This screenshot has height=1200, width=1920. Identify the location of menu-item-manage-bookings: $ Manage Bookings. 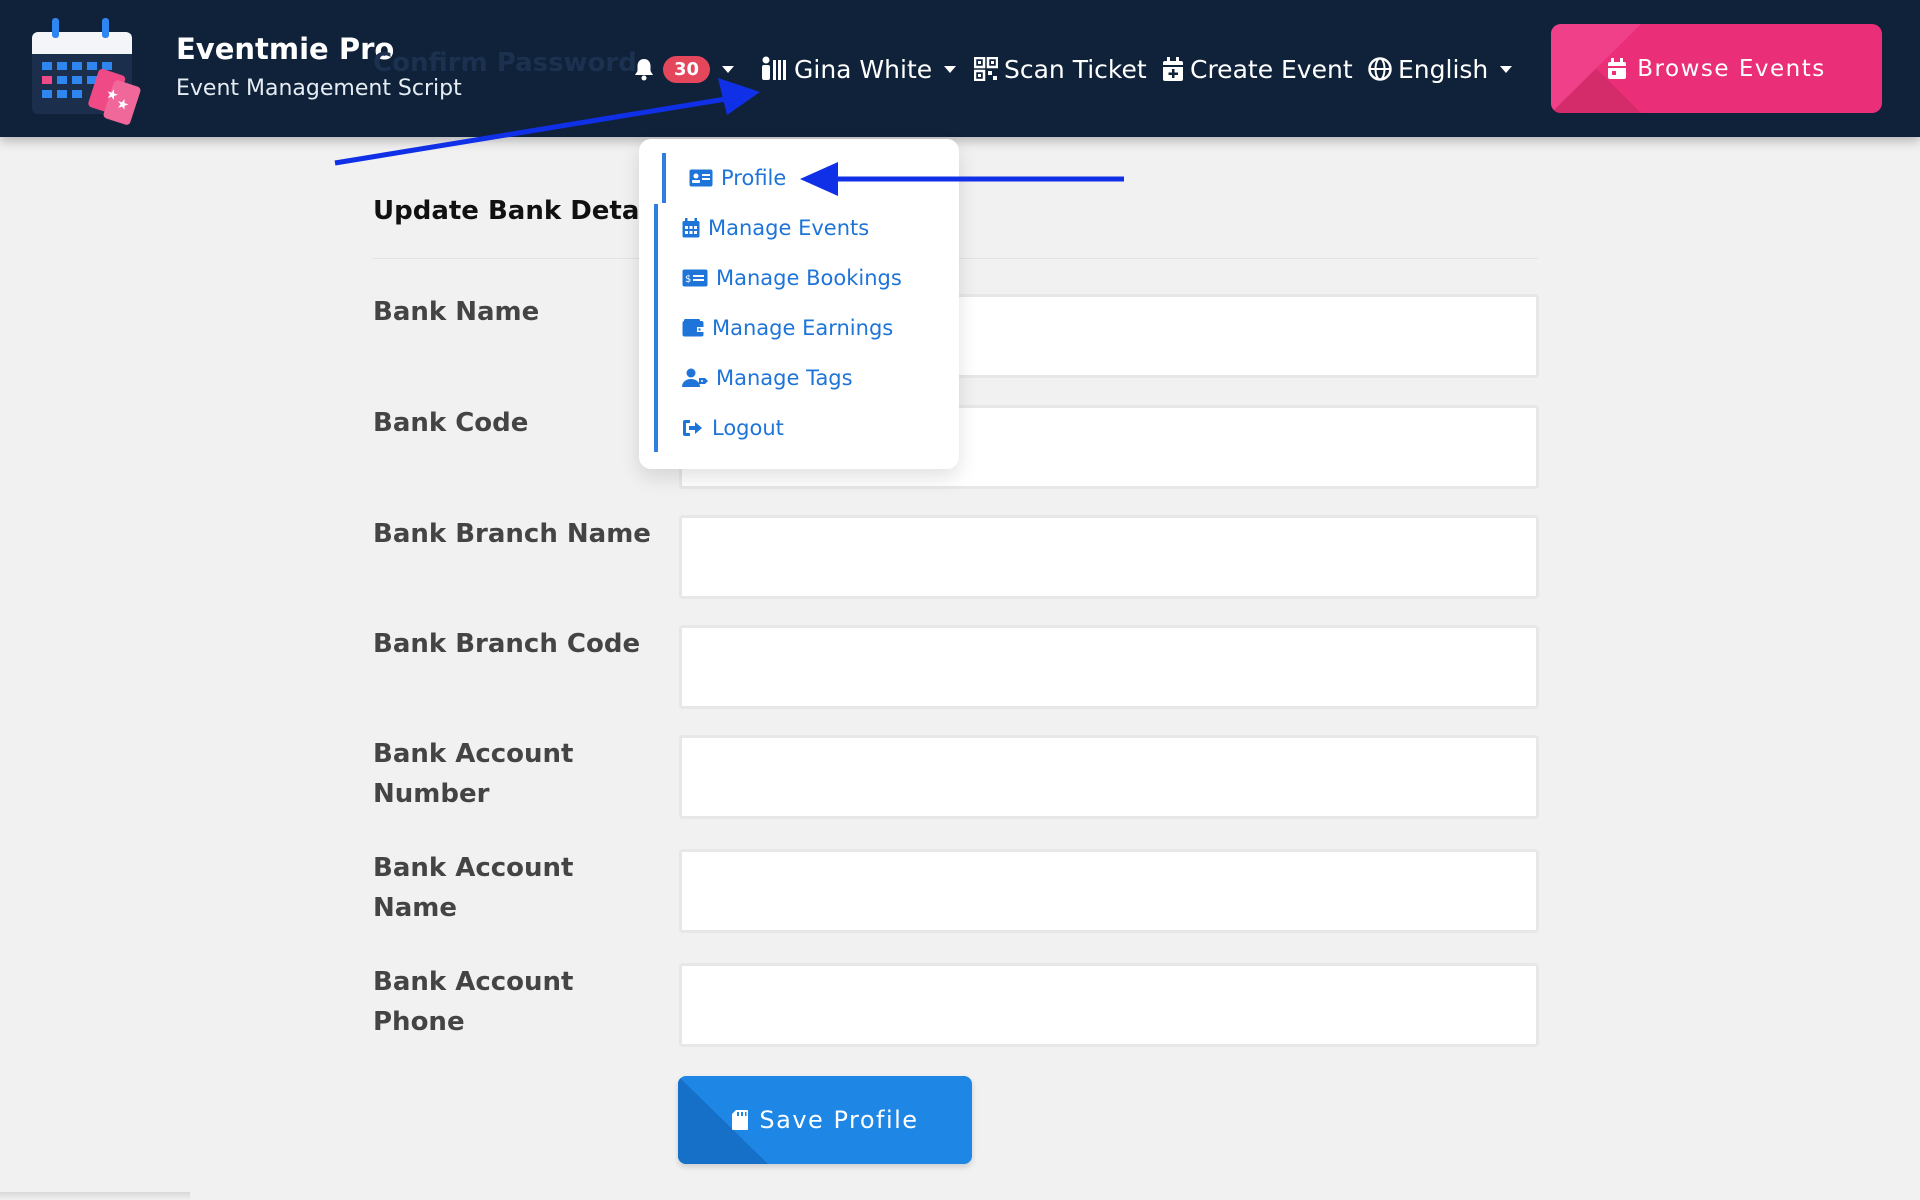
(792, 278).